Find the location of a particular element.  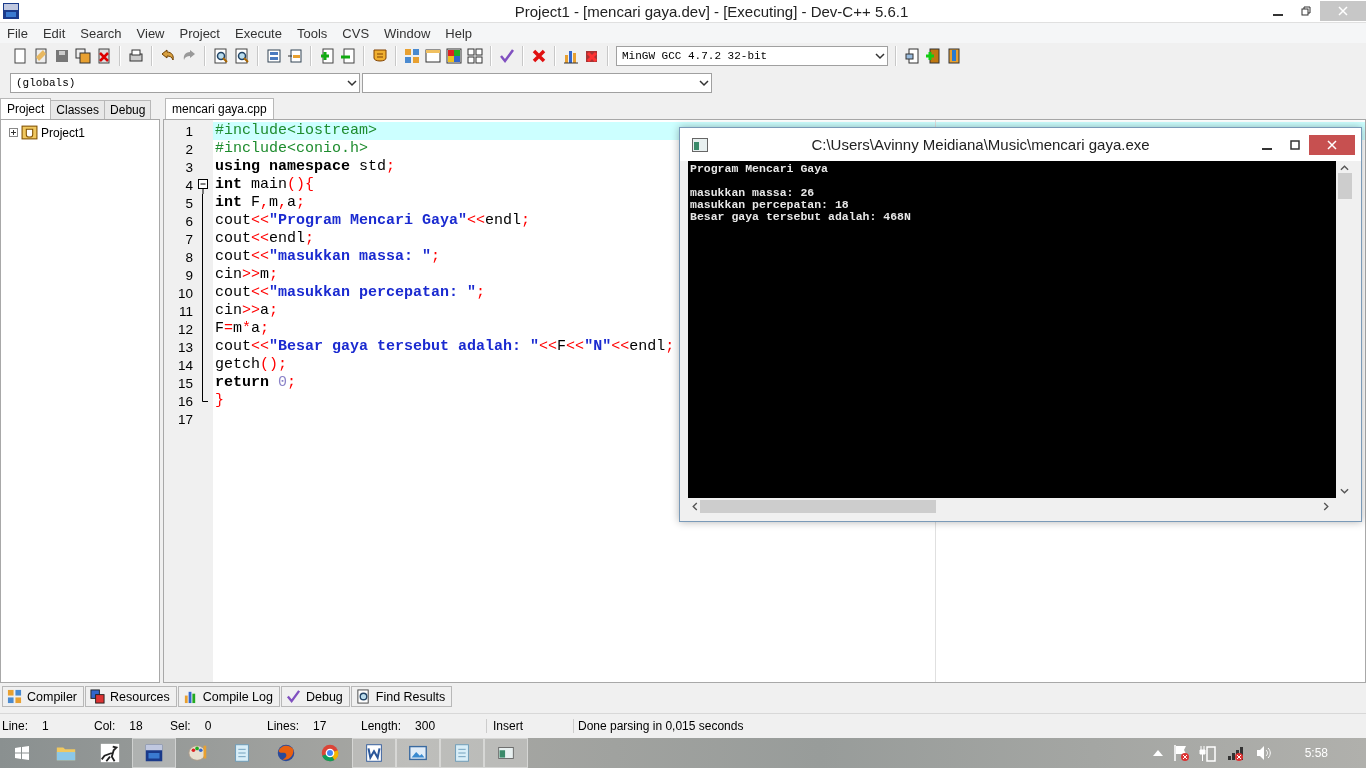

code-line: getch(); is located at coordinates (251, 365).